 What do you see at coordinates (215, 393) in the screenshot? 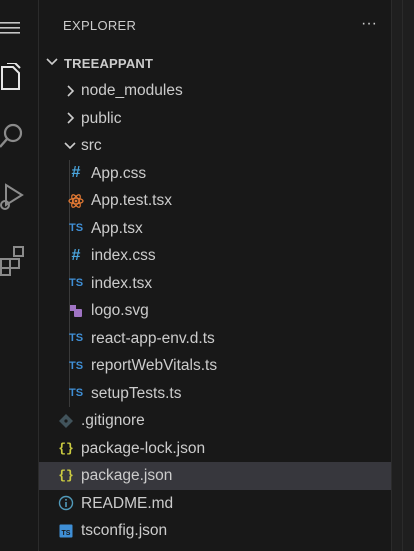
I see `tree-file-setuptests-ts: TS setupTests.ts` at bounding box center [215, 393].